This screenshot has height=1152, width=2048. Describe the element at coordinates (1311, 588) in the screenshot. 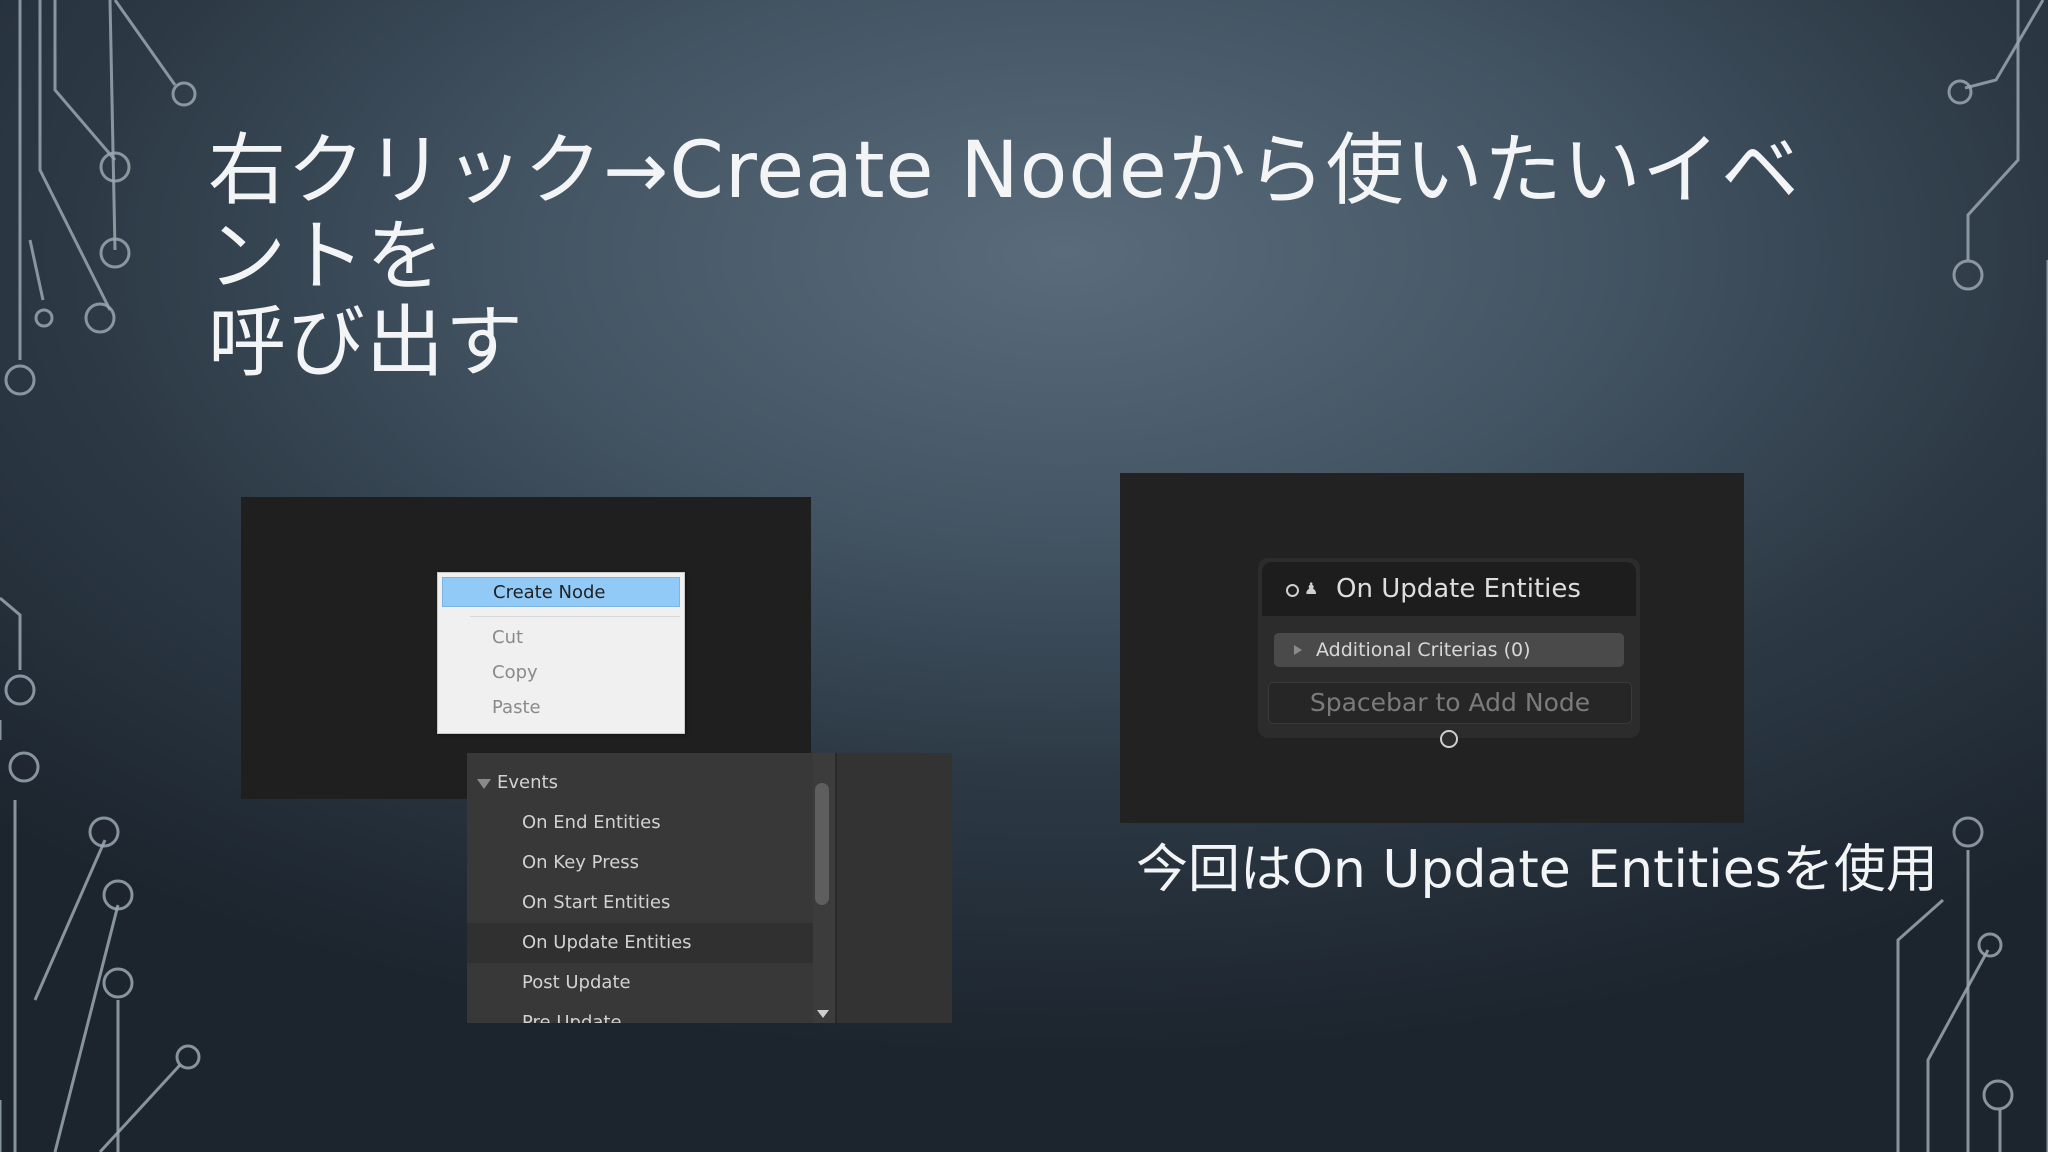

I see `event-flag-icon: ♟` at that location.